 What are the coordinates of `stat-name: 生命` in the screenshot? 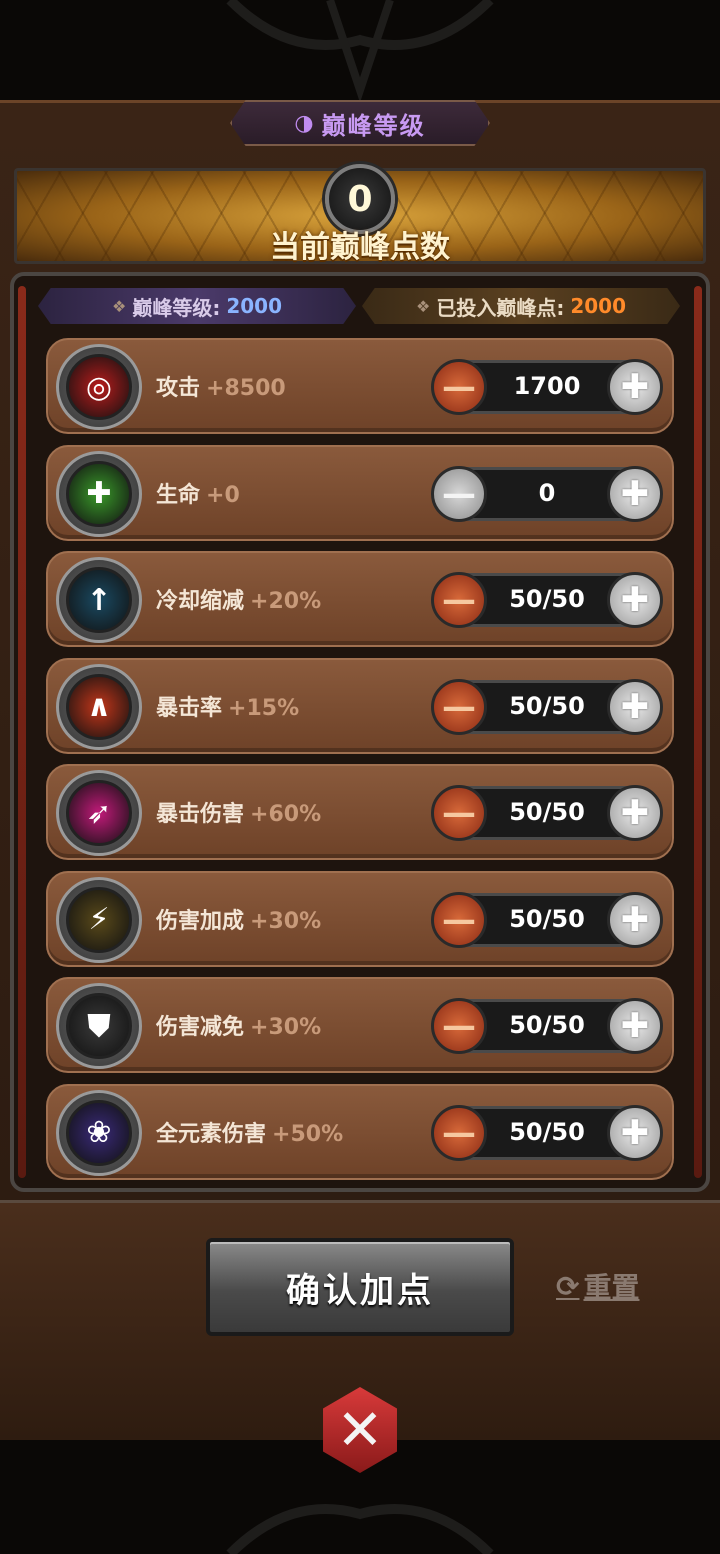 It's located at (178, 495).